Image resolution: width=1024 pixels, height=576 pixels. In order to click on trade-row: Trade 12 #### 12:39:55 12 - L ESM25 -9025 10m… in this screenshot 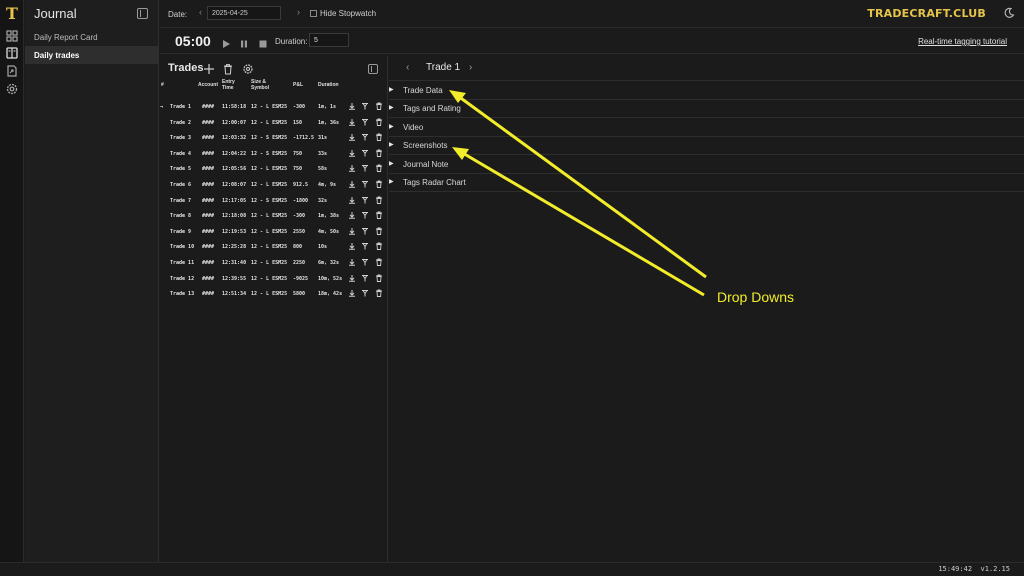, I will do `click(274, 278)`.